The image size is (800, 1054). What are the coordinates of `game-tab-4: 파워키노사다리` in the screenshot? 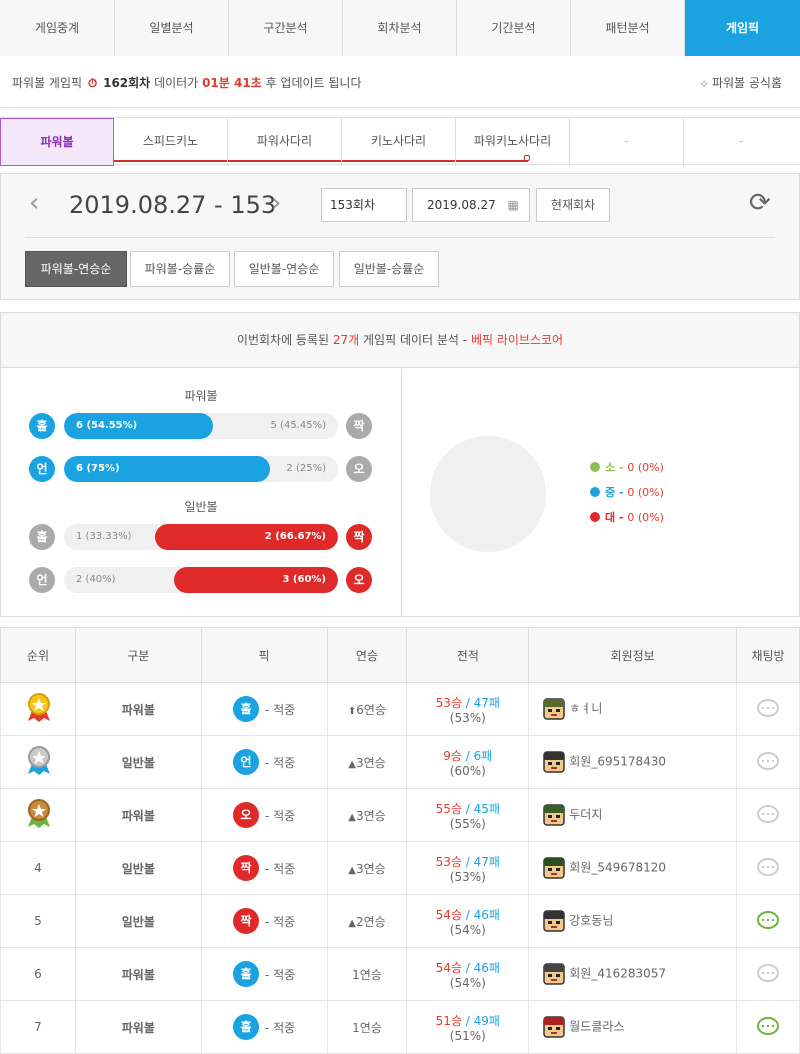 It's located at (513, 142).